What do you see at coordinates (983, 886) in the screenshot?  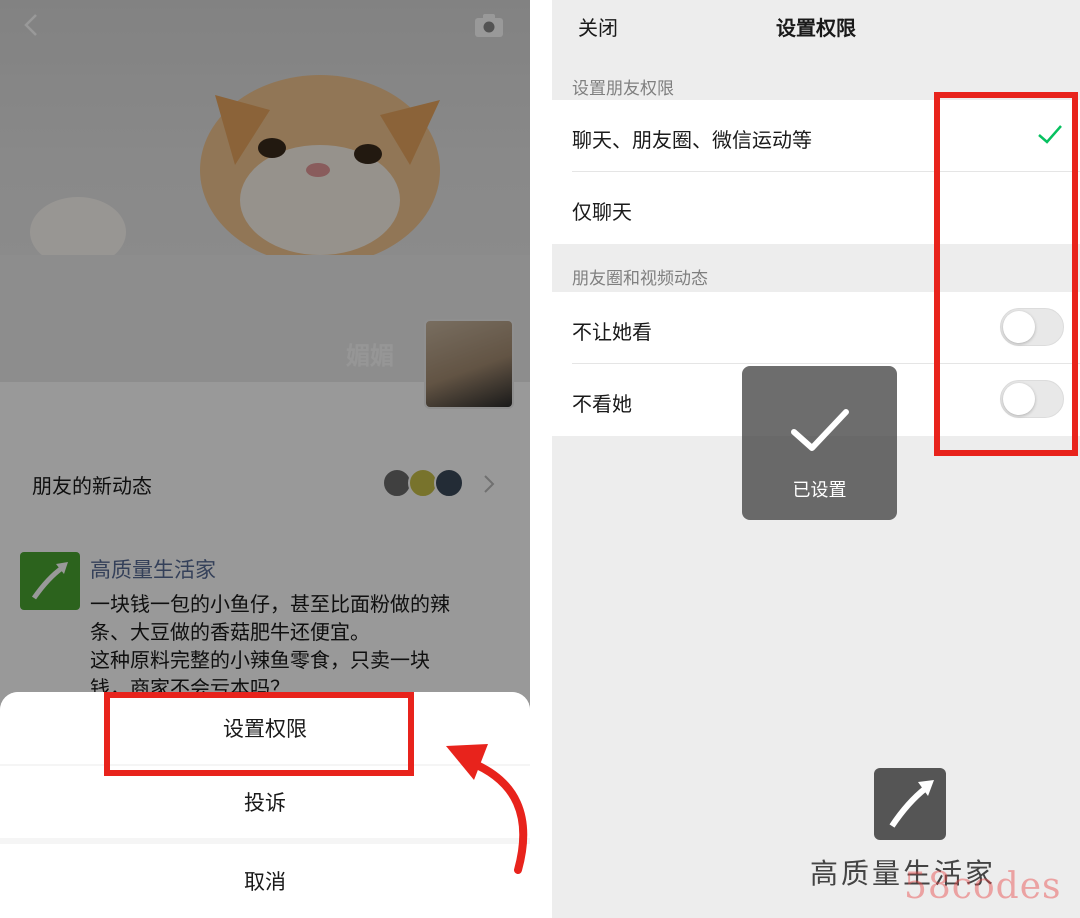 I see `watermark-brand: 58codes` at bounding box center [983, 886].